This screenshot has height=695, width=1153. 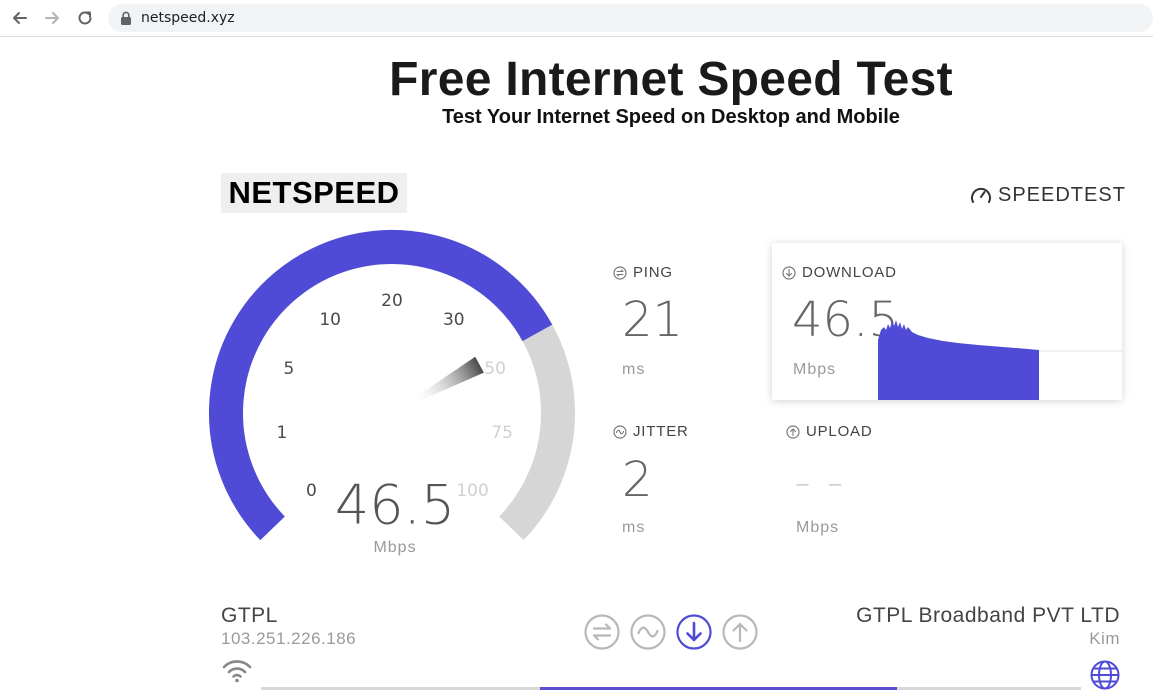 What do you see at coordinates (740, 632) in the screenshot?
I see `upload-step-icon` at bounding box center [740, 632].